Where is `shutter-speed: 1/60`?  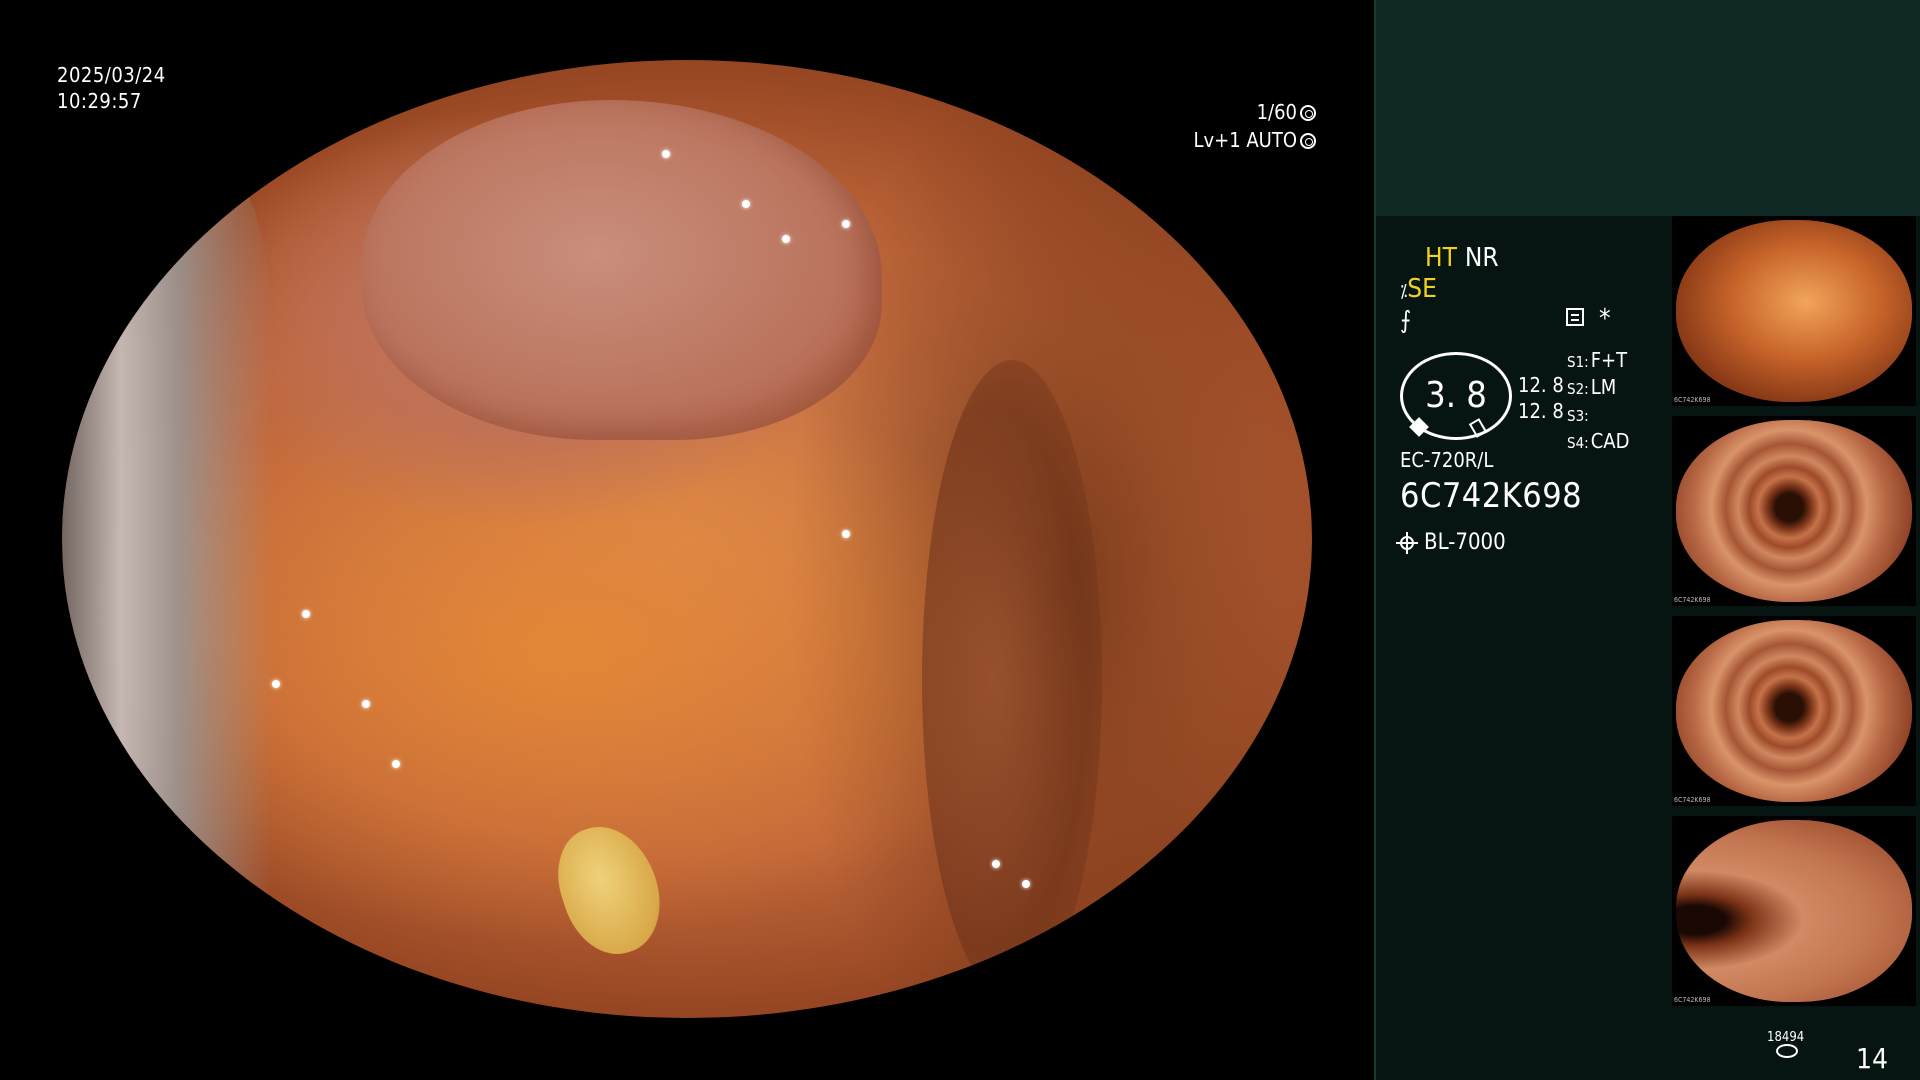
shutter-speed: 1/60 is located at coordinates (1276, 112).